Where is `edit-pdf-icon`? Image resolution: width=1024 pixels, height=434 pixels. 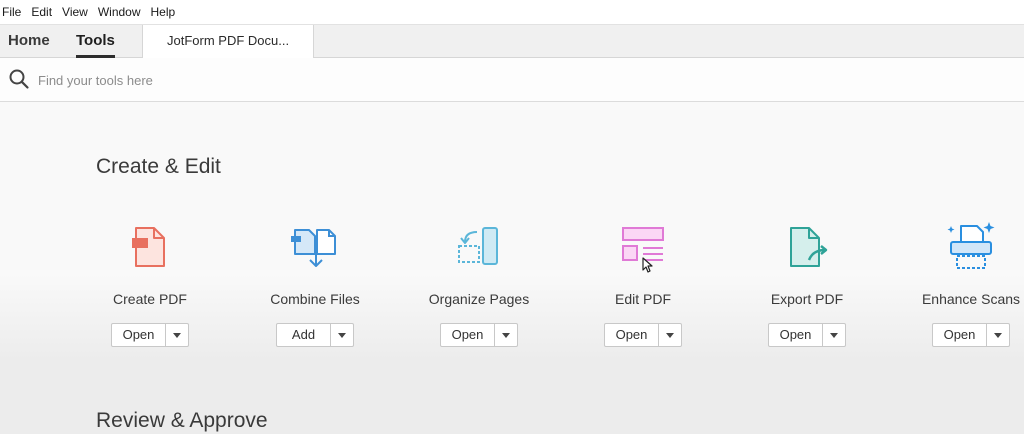 edit-pdf-icon is located at coordinates (643, 246).